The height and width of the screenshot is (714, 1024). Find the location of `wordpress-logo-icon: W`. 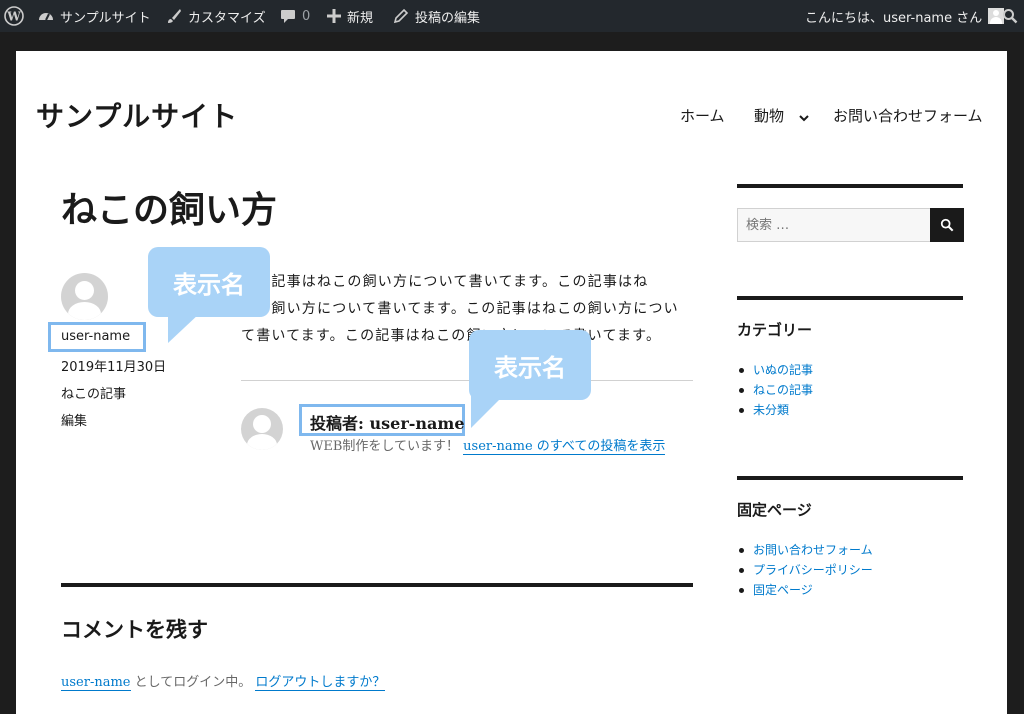

wordpress-logo-icon: W is located at coordinates (14, 16).